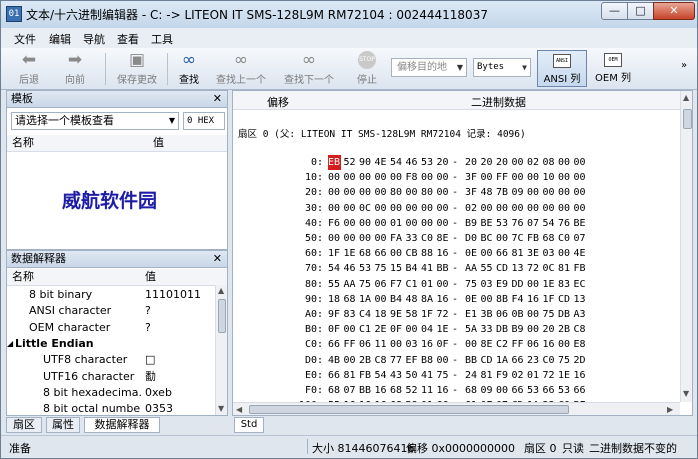  Describe the element at coordinates (489, 344) in the screenshot. I see `hex-byte: 8E` at that location.